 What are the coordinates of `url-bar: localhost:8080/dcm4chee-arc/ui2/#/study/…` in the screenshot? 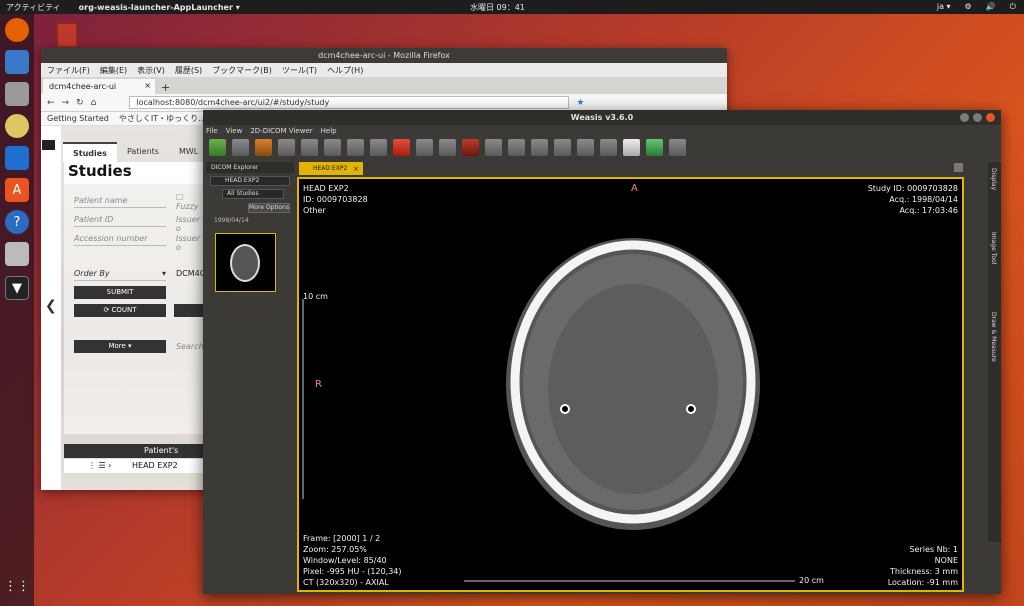 It's located at (349, 102).